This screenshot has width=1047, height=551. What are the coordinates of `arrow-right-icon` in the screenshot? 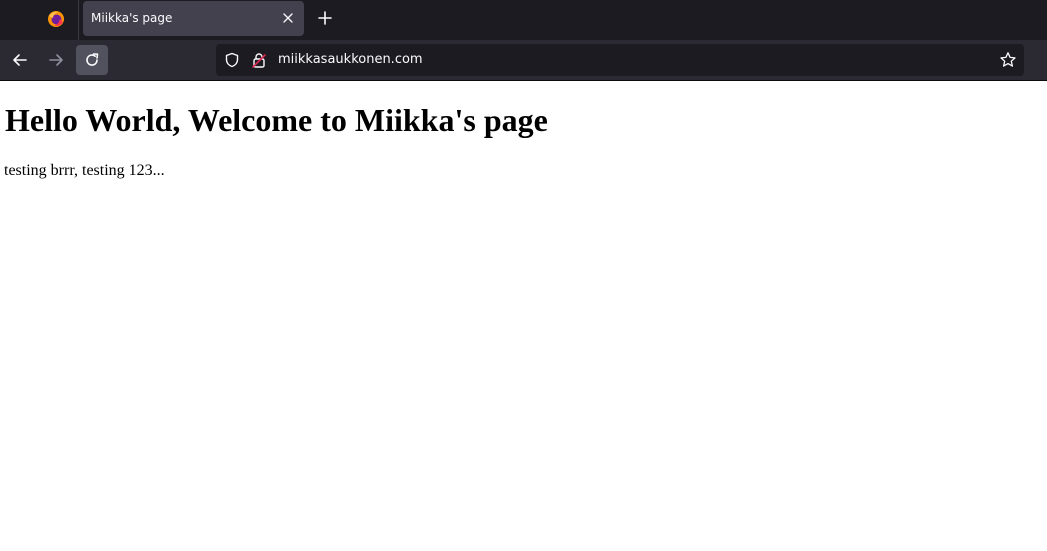 It's located at (56, 60).